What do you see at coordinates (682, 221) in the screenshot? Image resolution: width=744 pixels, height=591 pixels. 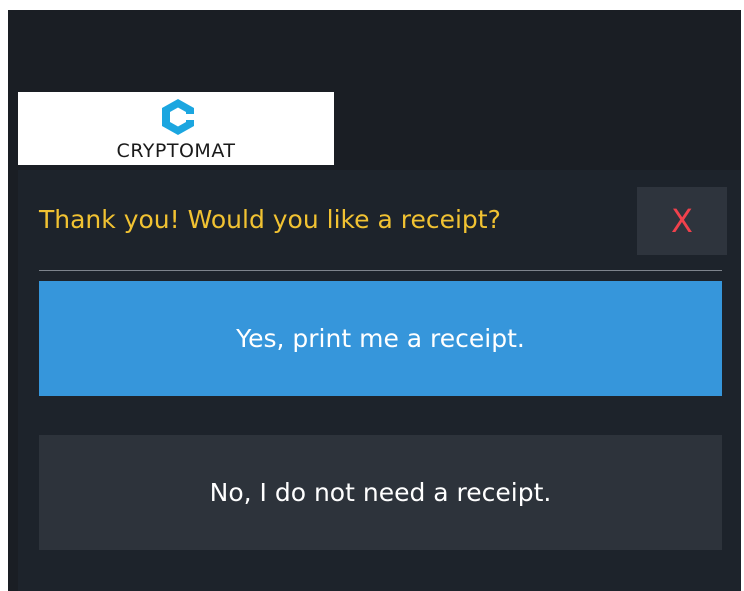 I see `close-button: X` at bounding box center [682, 221].